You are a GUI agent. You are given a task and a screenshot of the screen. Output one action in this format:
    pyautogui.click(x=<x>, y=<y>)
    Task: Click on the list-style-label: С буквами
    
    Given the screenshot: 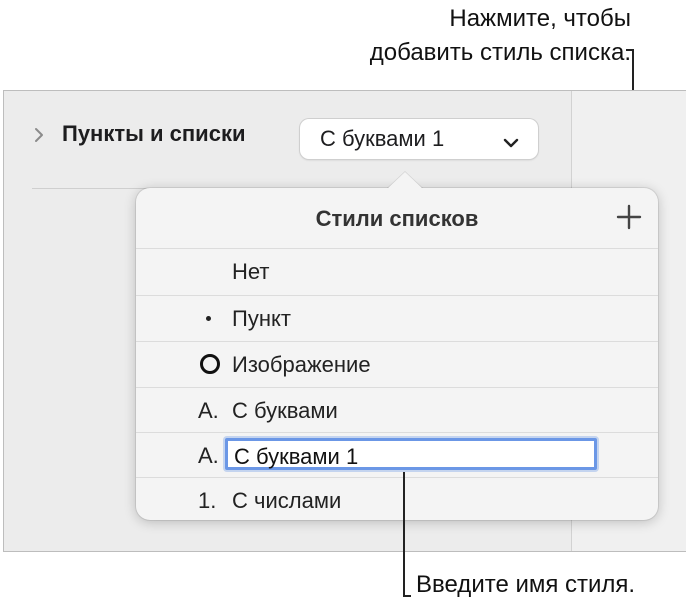 What is the action you would take?
    pyautogui.click(x=285, y=410)
    